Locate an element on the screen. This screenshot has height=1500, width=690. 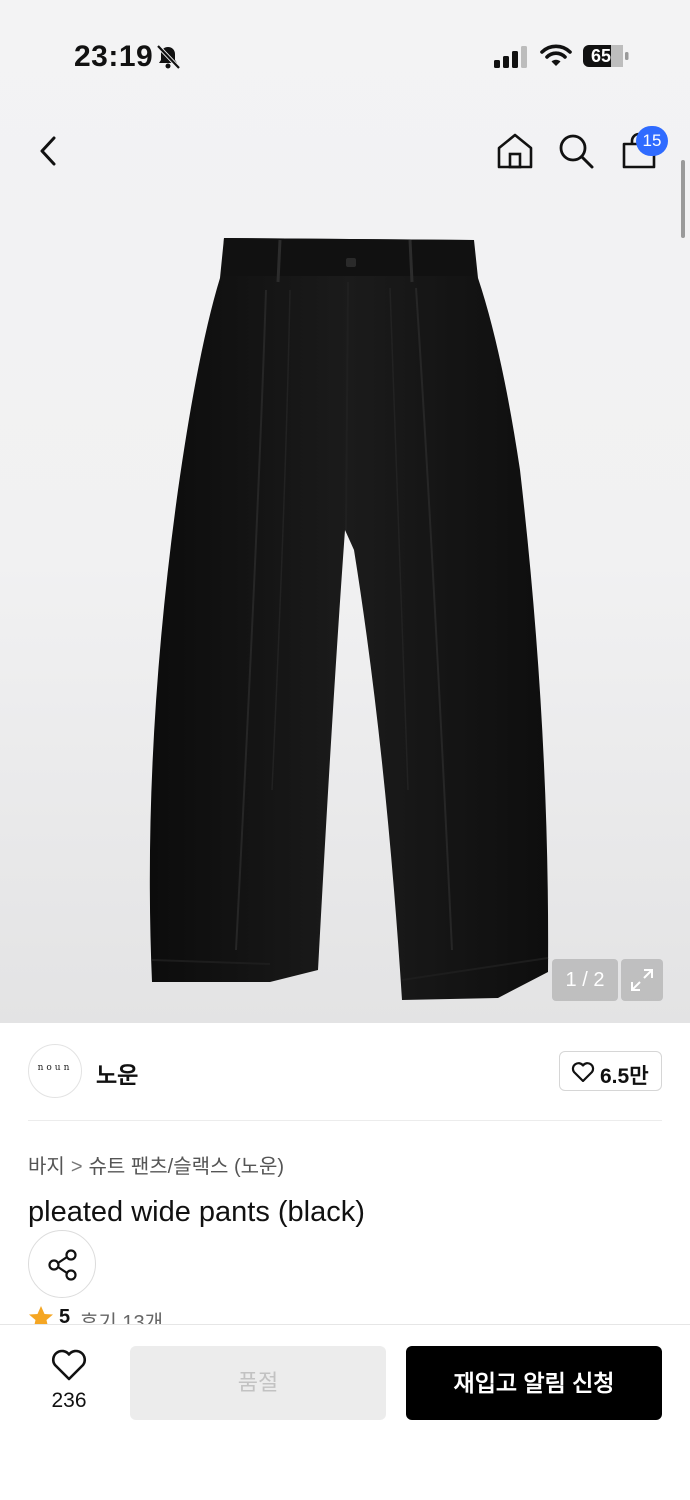
search-icon is located at coordinates (576, 151).